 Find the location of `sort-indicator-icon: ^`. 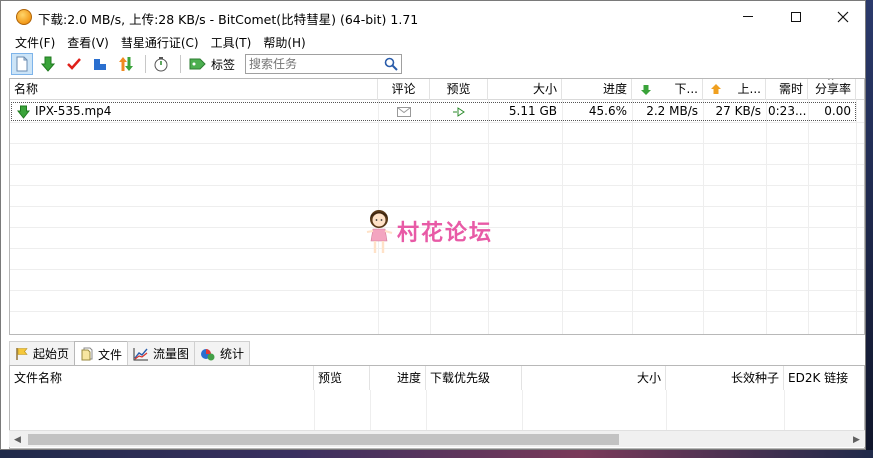

sort-indicator-icon: ^ is located at coordinates (164, 368).